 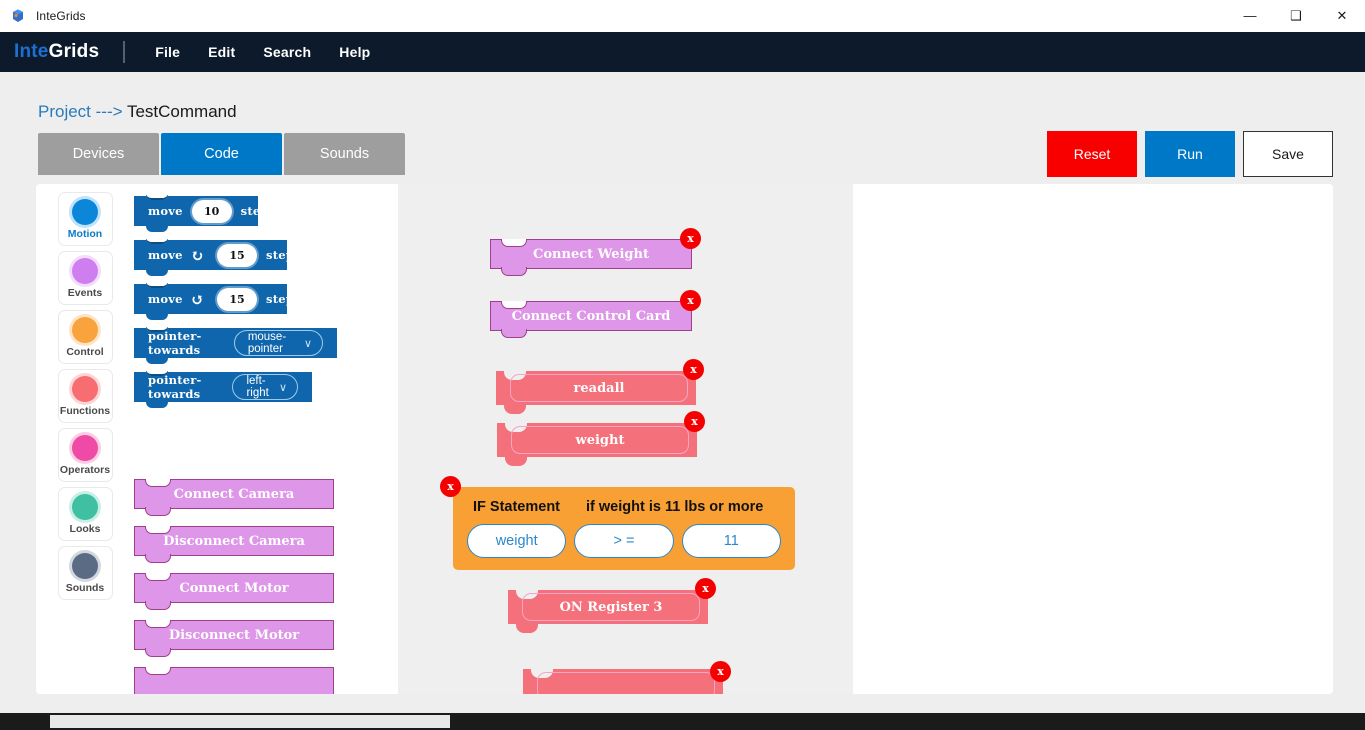 I want to click on tab-sounds: Sounds, so click(x=344, y=154).